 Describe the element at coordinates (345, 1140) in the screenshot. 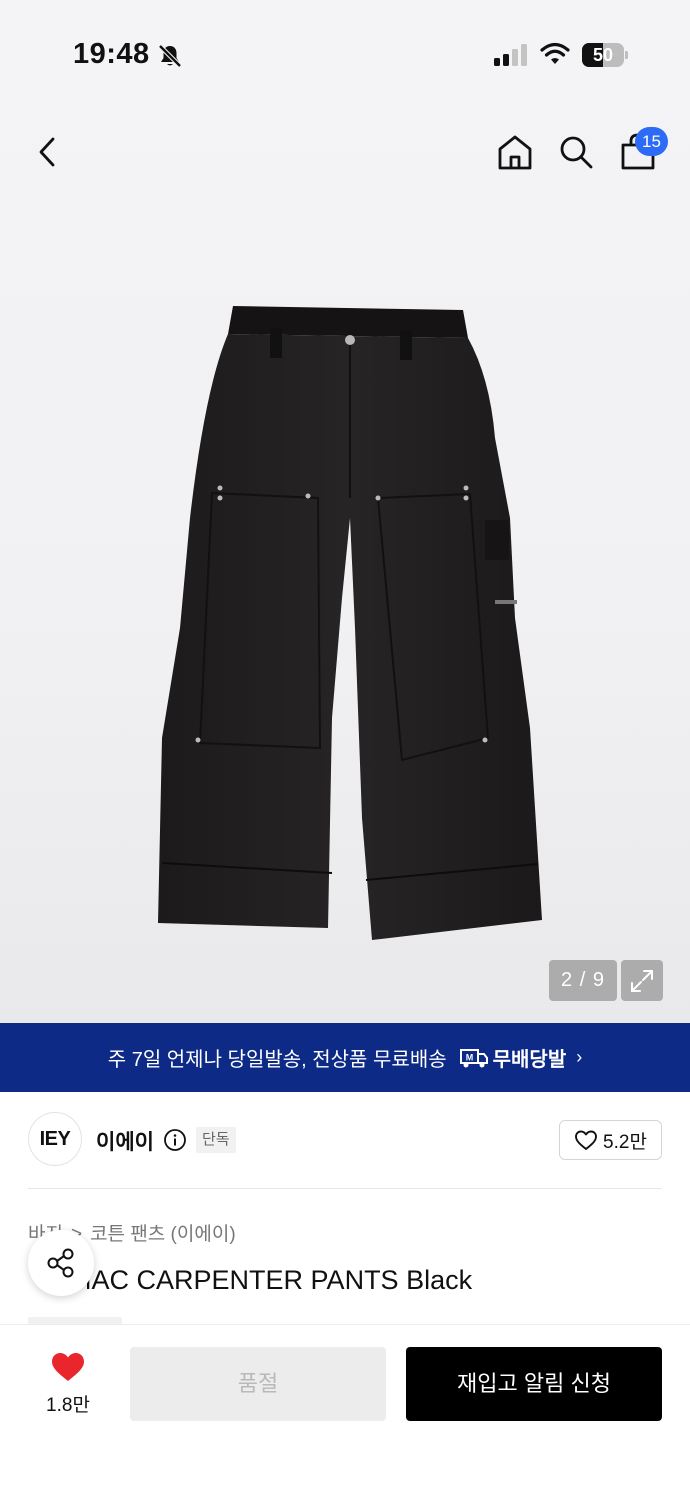

I see `brand-row: IEY 이에이 단독 5.2만` at that location.